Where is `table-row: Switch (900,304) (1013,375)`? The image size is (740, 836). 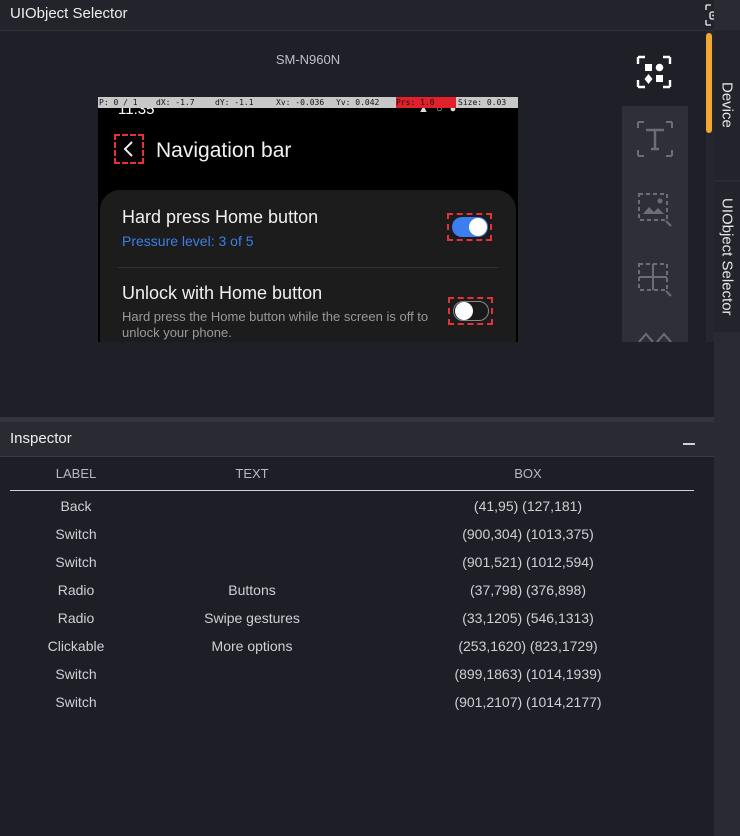
table-row: Switch (900,304) (1013,375) is located at coordinates (357, 539).